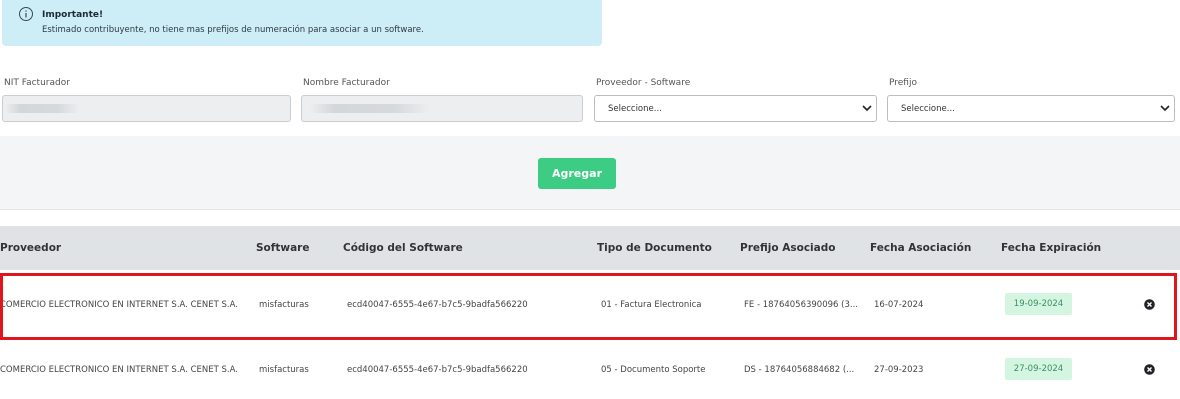 The height and width of the screenshot is (399, 1180). I want to click on column-header-proveedor: Proveedor, so click(30, 248).